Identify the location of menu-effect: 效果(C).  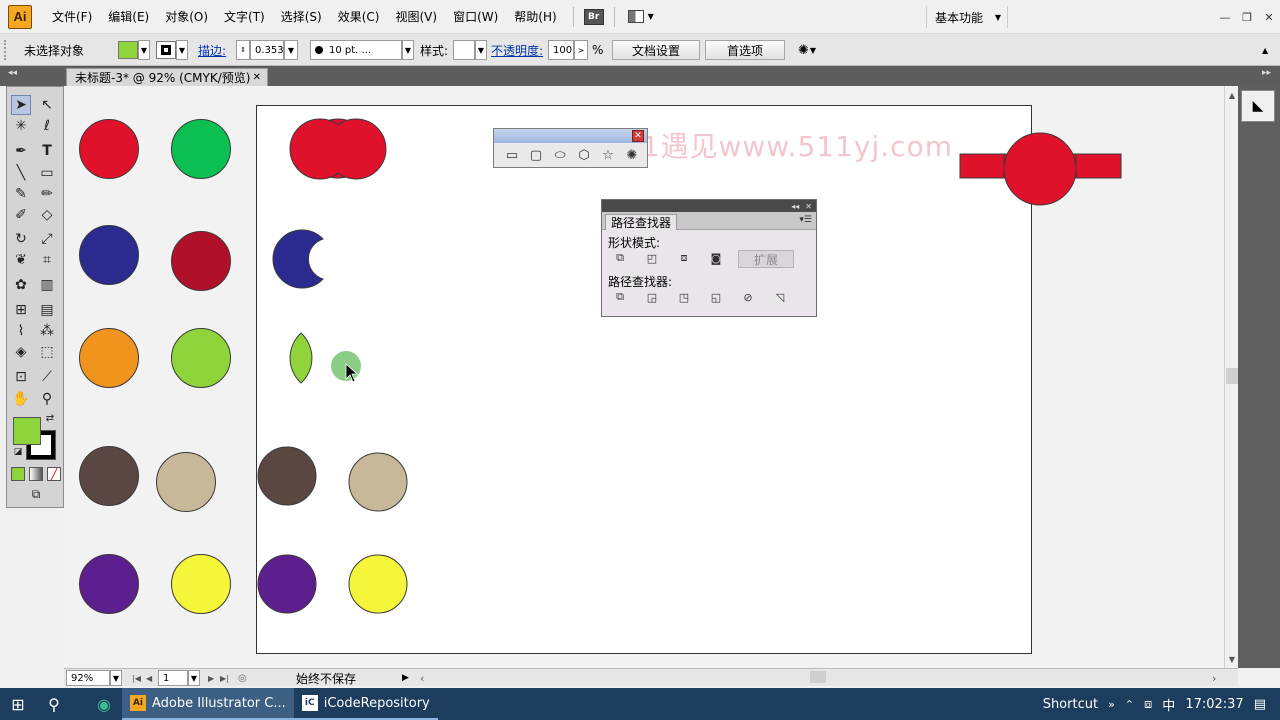
(359, 17).